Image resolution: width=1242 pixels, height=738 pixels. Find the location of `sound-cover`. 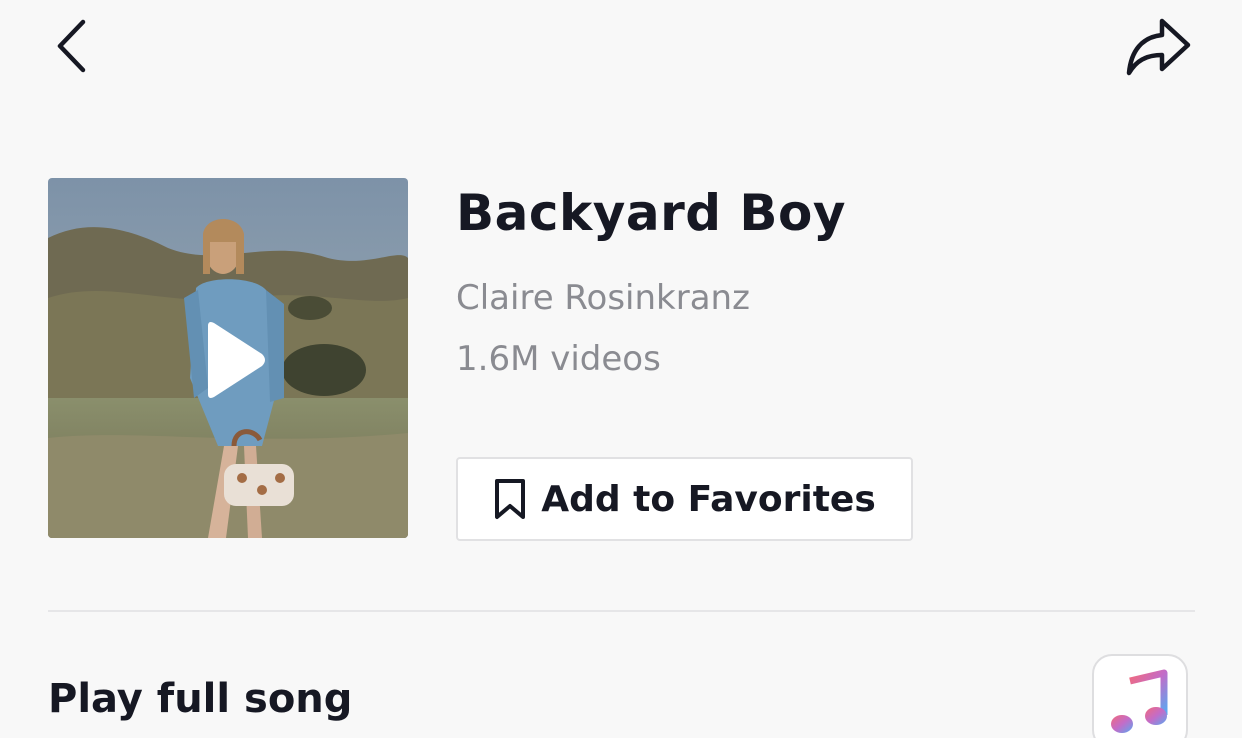

sound-cover is located at coordinates (228, 358).